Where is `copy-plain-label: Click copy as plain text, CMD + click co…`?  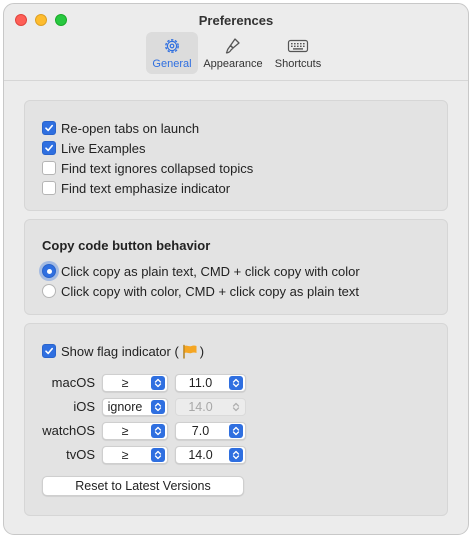
copy-plain-label: Click copy as plain text, CMD + click co… is located at coordinates (210, 271).